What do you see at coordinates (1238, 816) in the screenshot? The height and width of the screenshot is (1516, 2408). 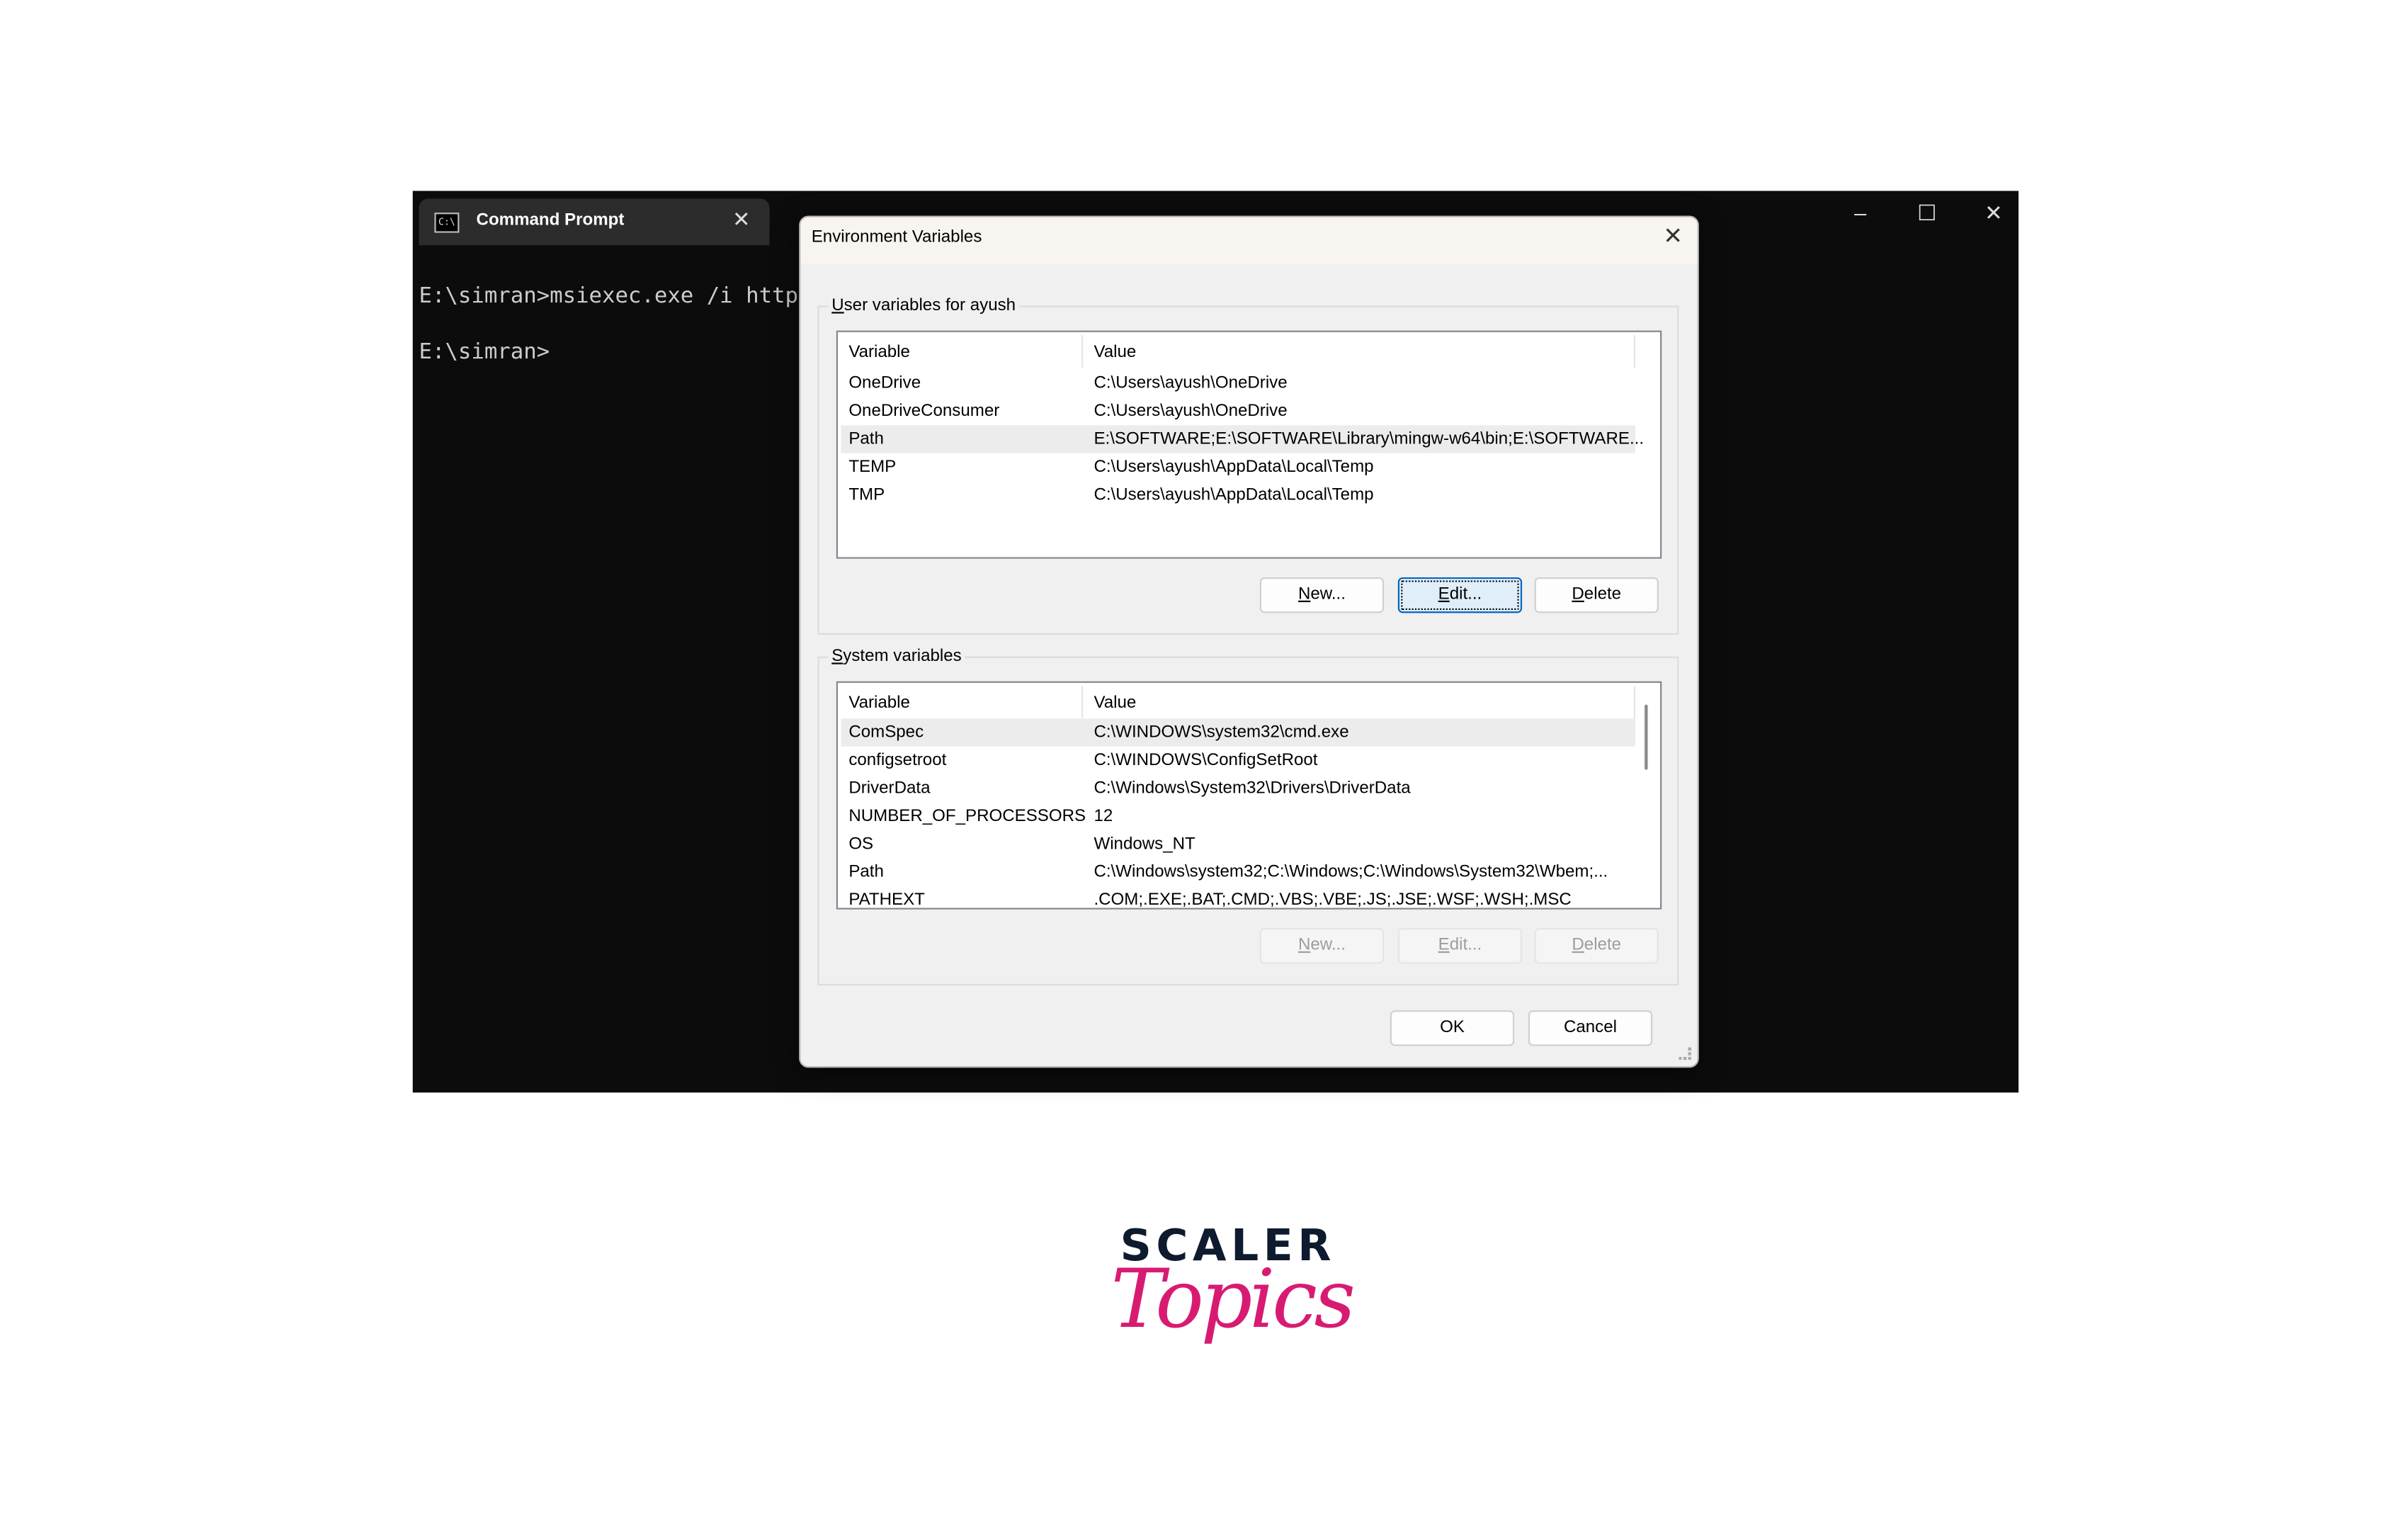 I see `table-row: NUMBER_OF_PROCESSORS 12` at bounding box center [1238, 816].